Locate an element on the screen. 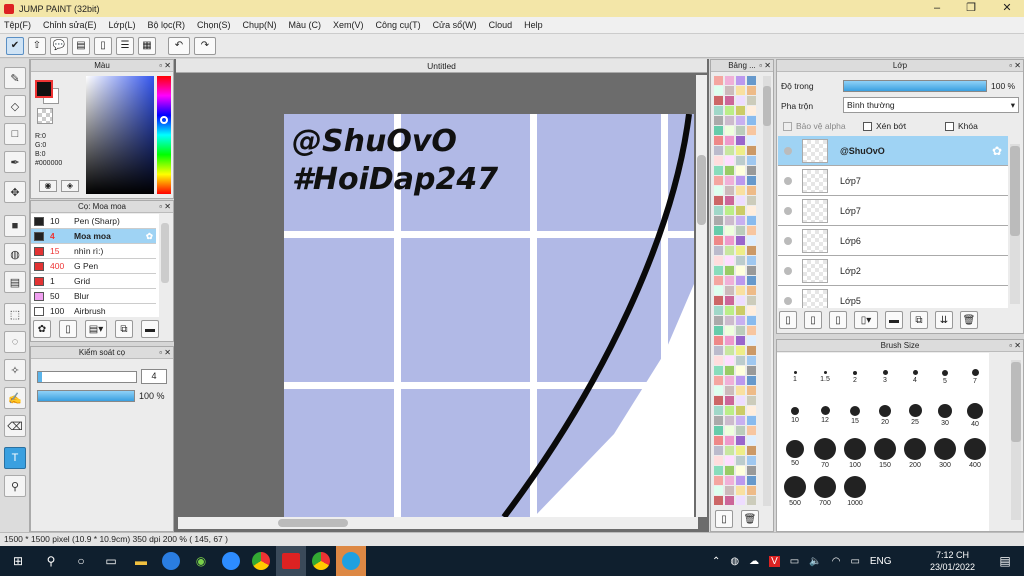  brush-size-option: 70 is located at coordinates (825, 453).